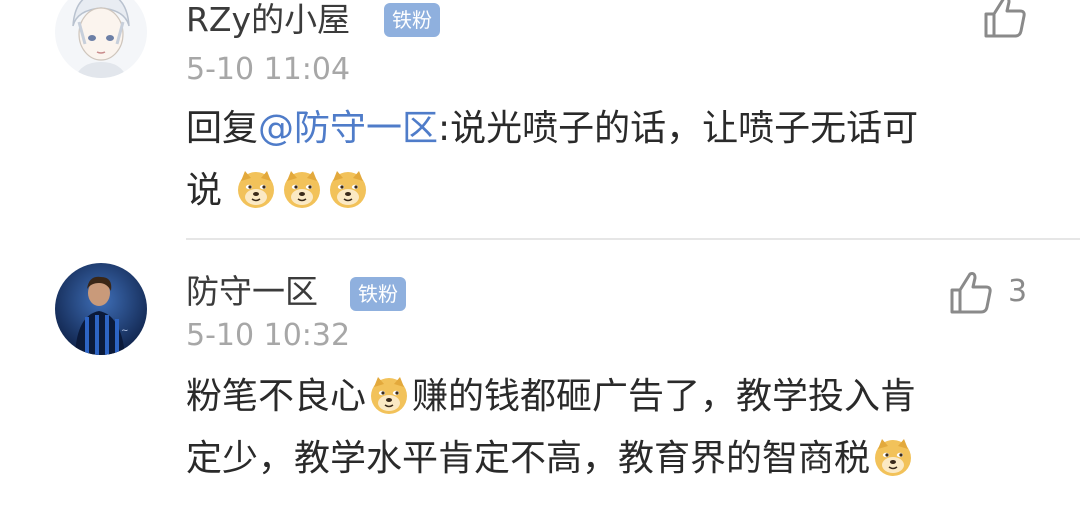  What do you see at coordinates (101, 309) in the screenshot?
I see `football-player-avatar-icon: ~` at bounding box center [101, 309].